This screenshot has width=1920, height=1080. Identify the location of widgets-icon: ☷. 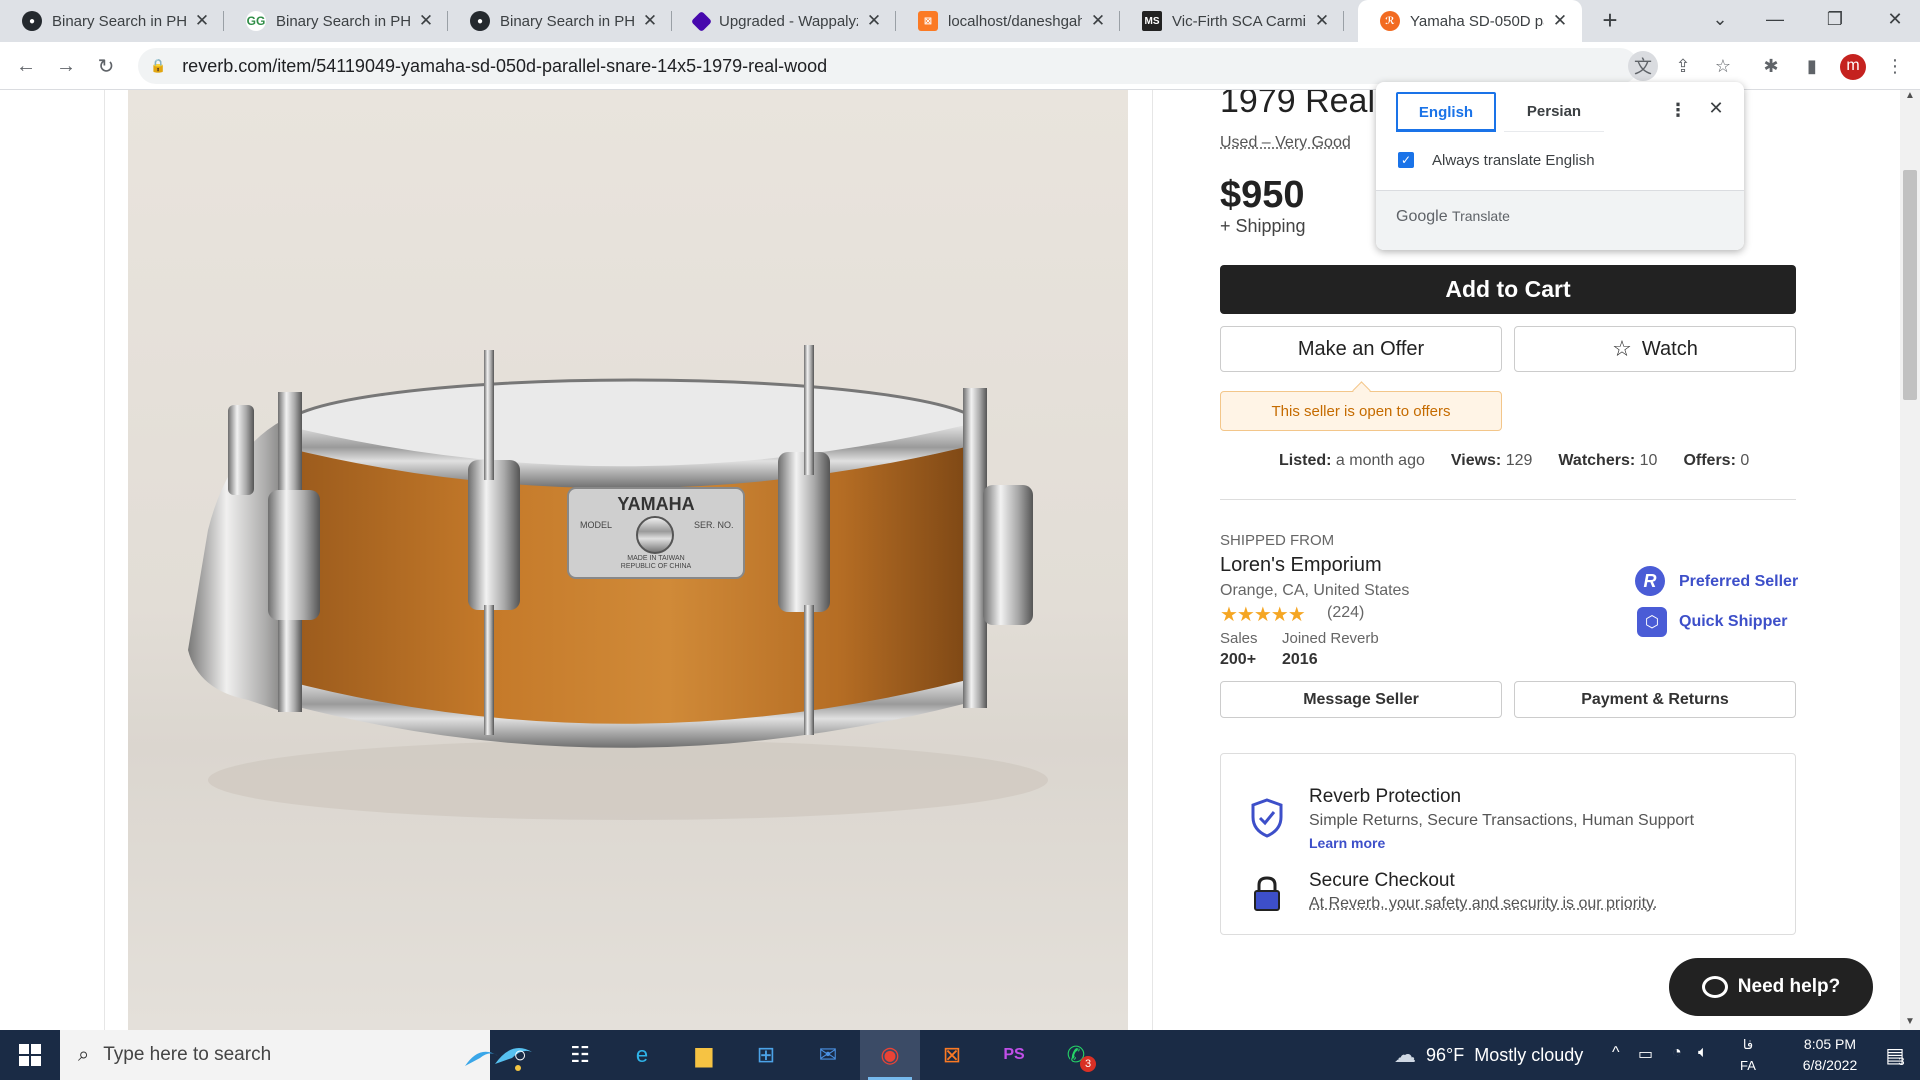
(580, 1055).